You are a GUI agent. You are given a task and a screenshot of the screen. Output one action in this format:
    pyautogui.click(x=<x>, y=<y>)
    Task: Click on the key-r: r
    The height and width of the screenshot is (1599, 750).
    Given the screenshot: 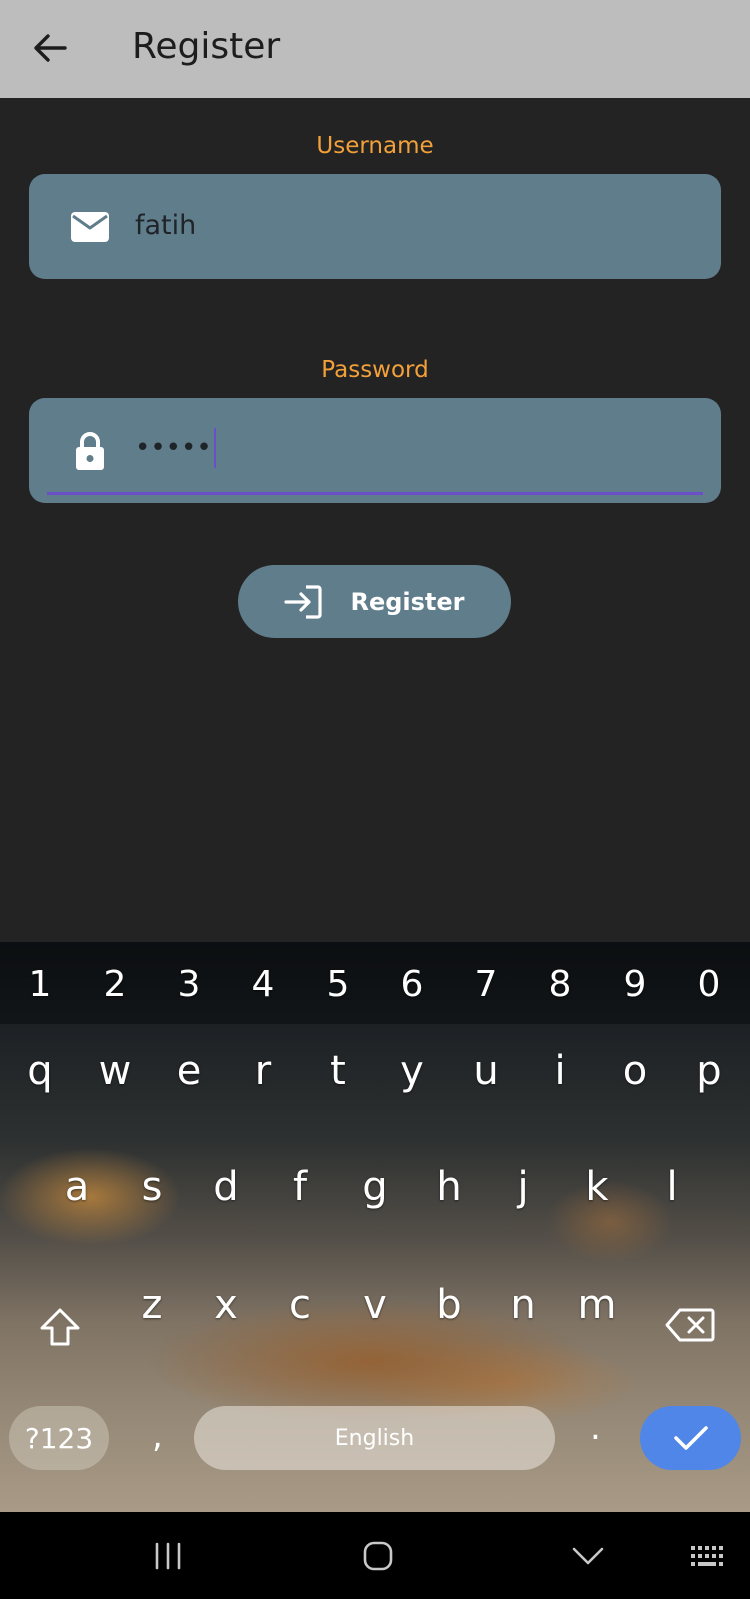 What is the action you would take?
    pyautogui.click(x=263, y=1071)
    